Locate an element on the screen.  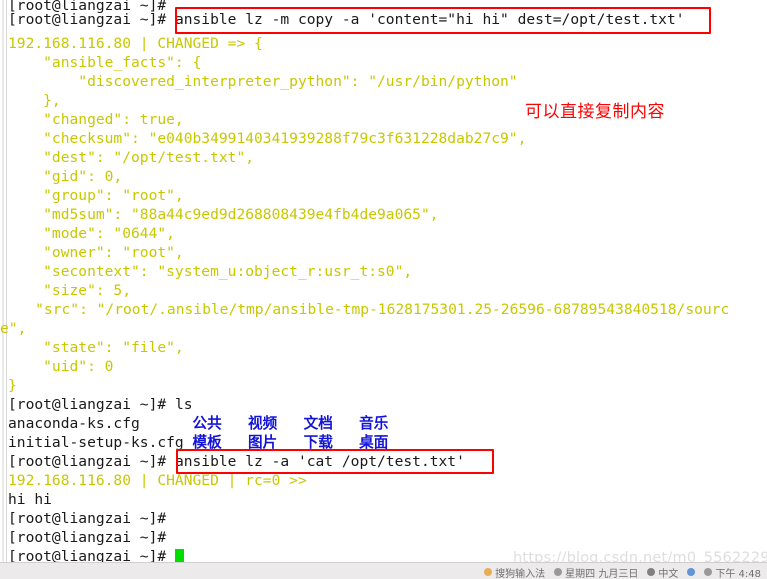
terminal-line: "uid": 0 is located at coordinates (60, 366).